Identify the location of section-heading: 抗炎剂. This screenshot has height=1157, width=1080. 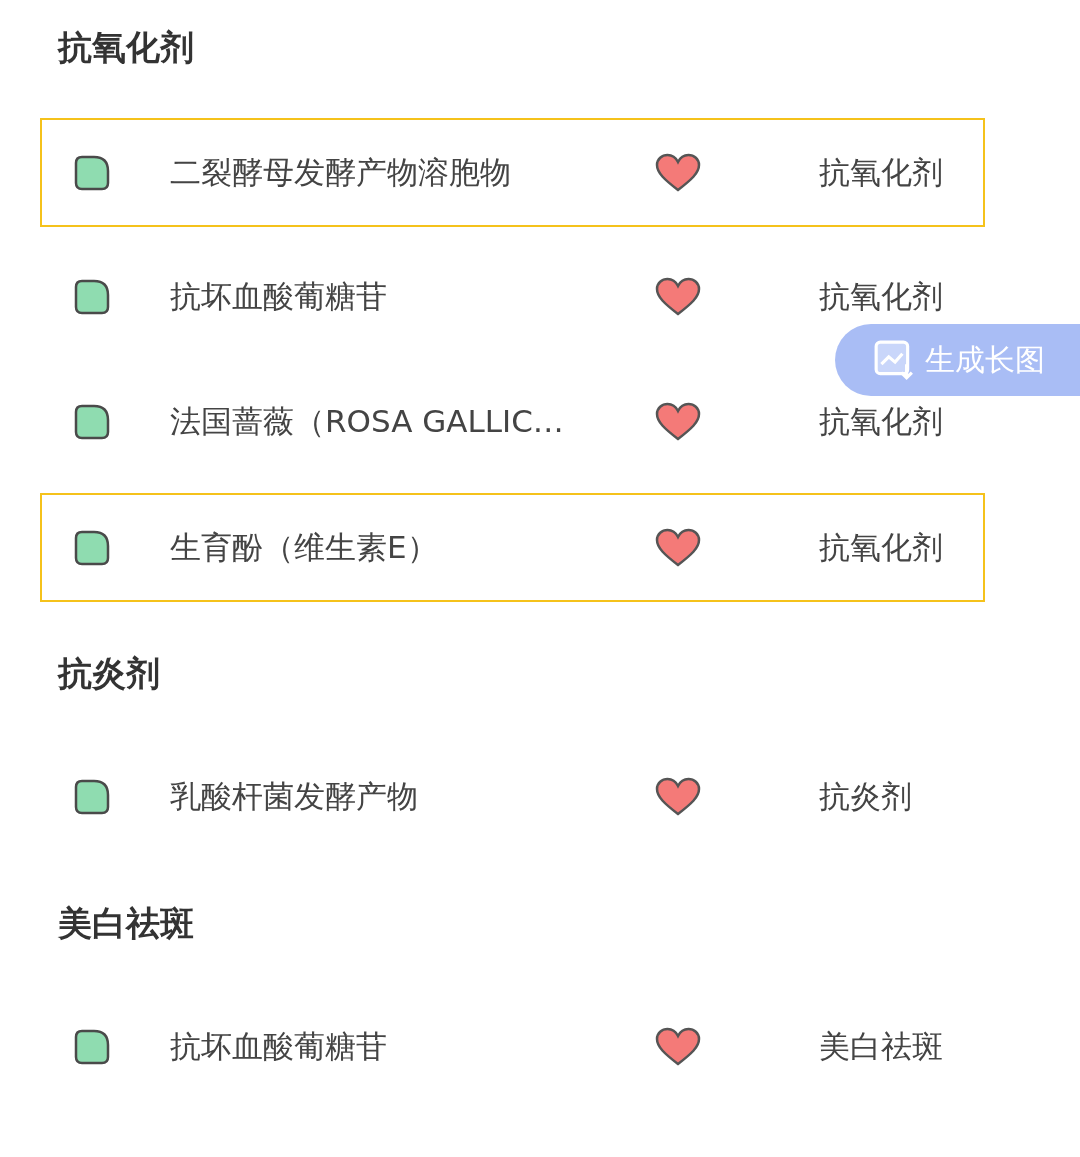
(108, 673).